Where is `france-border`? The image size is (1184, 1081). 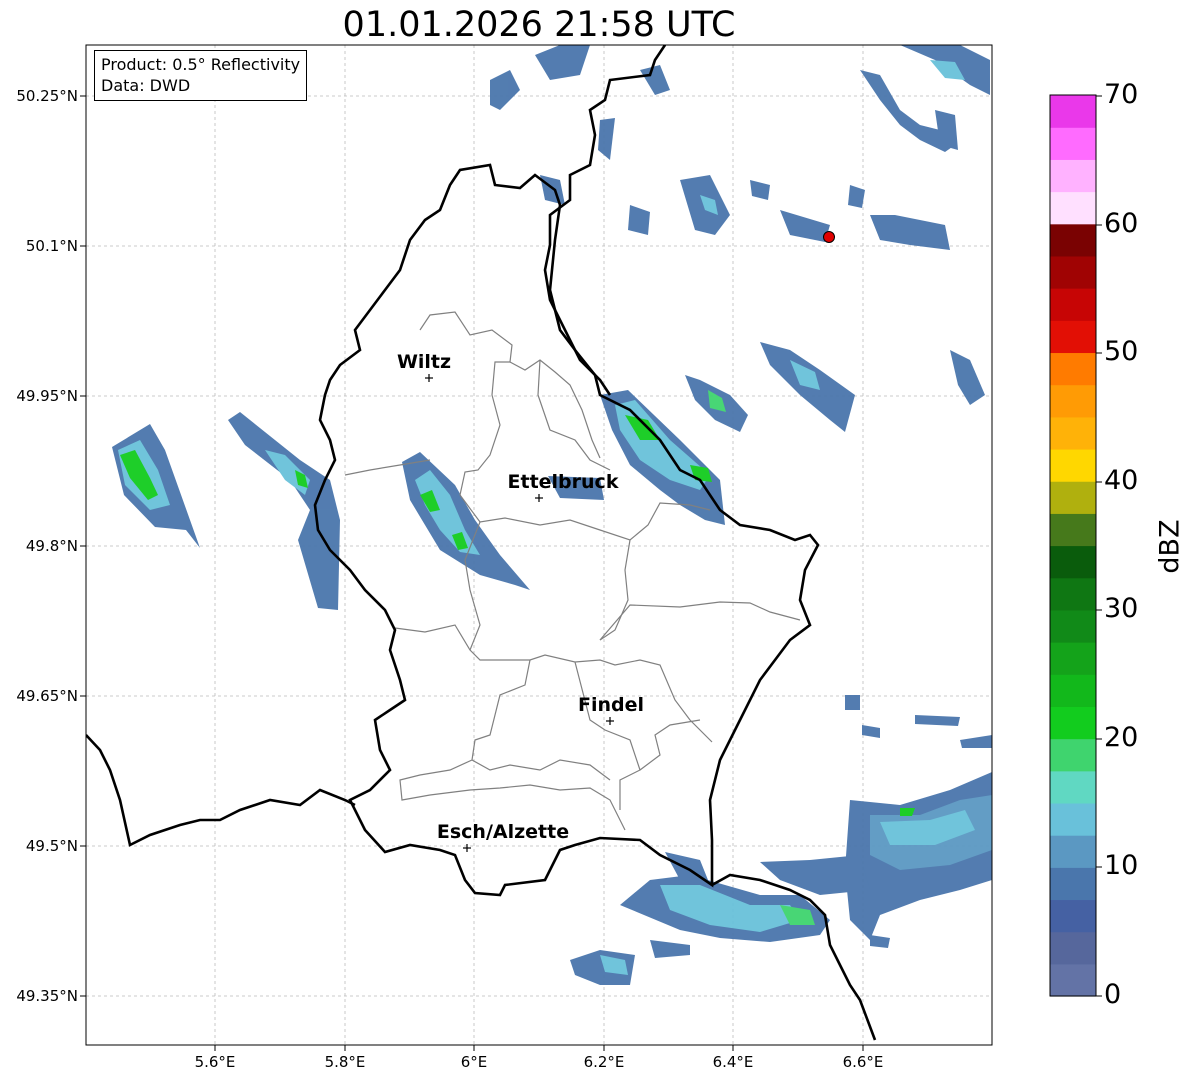
france-border is located at coordinates (221, 790).